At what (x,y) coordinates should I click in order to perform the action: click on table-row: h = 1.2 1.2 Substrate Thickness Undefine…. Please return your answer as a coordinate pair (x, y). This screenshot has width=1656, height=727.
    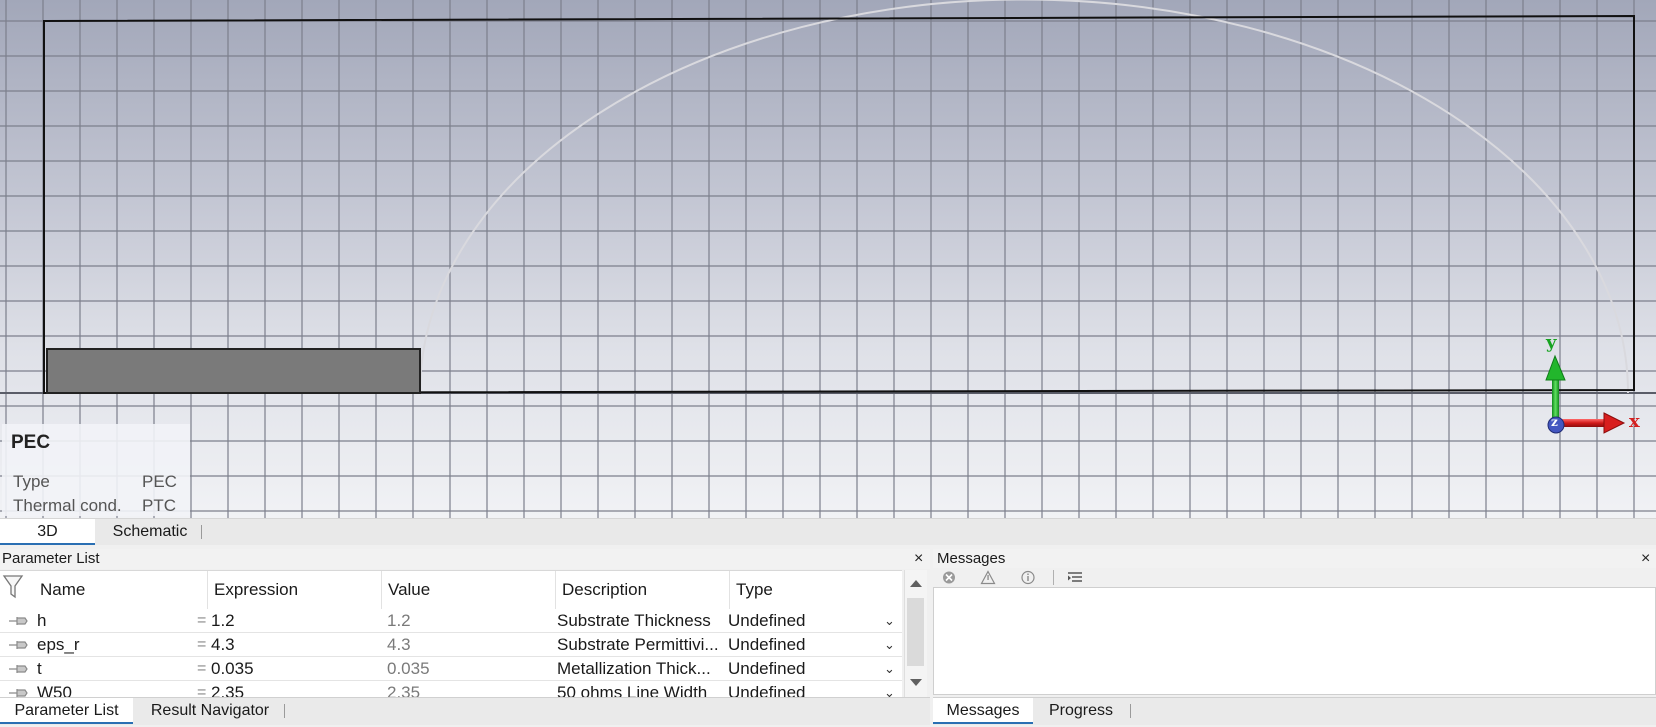
    Looking at the image, I should click on (451, 621).